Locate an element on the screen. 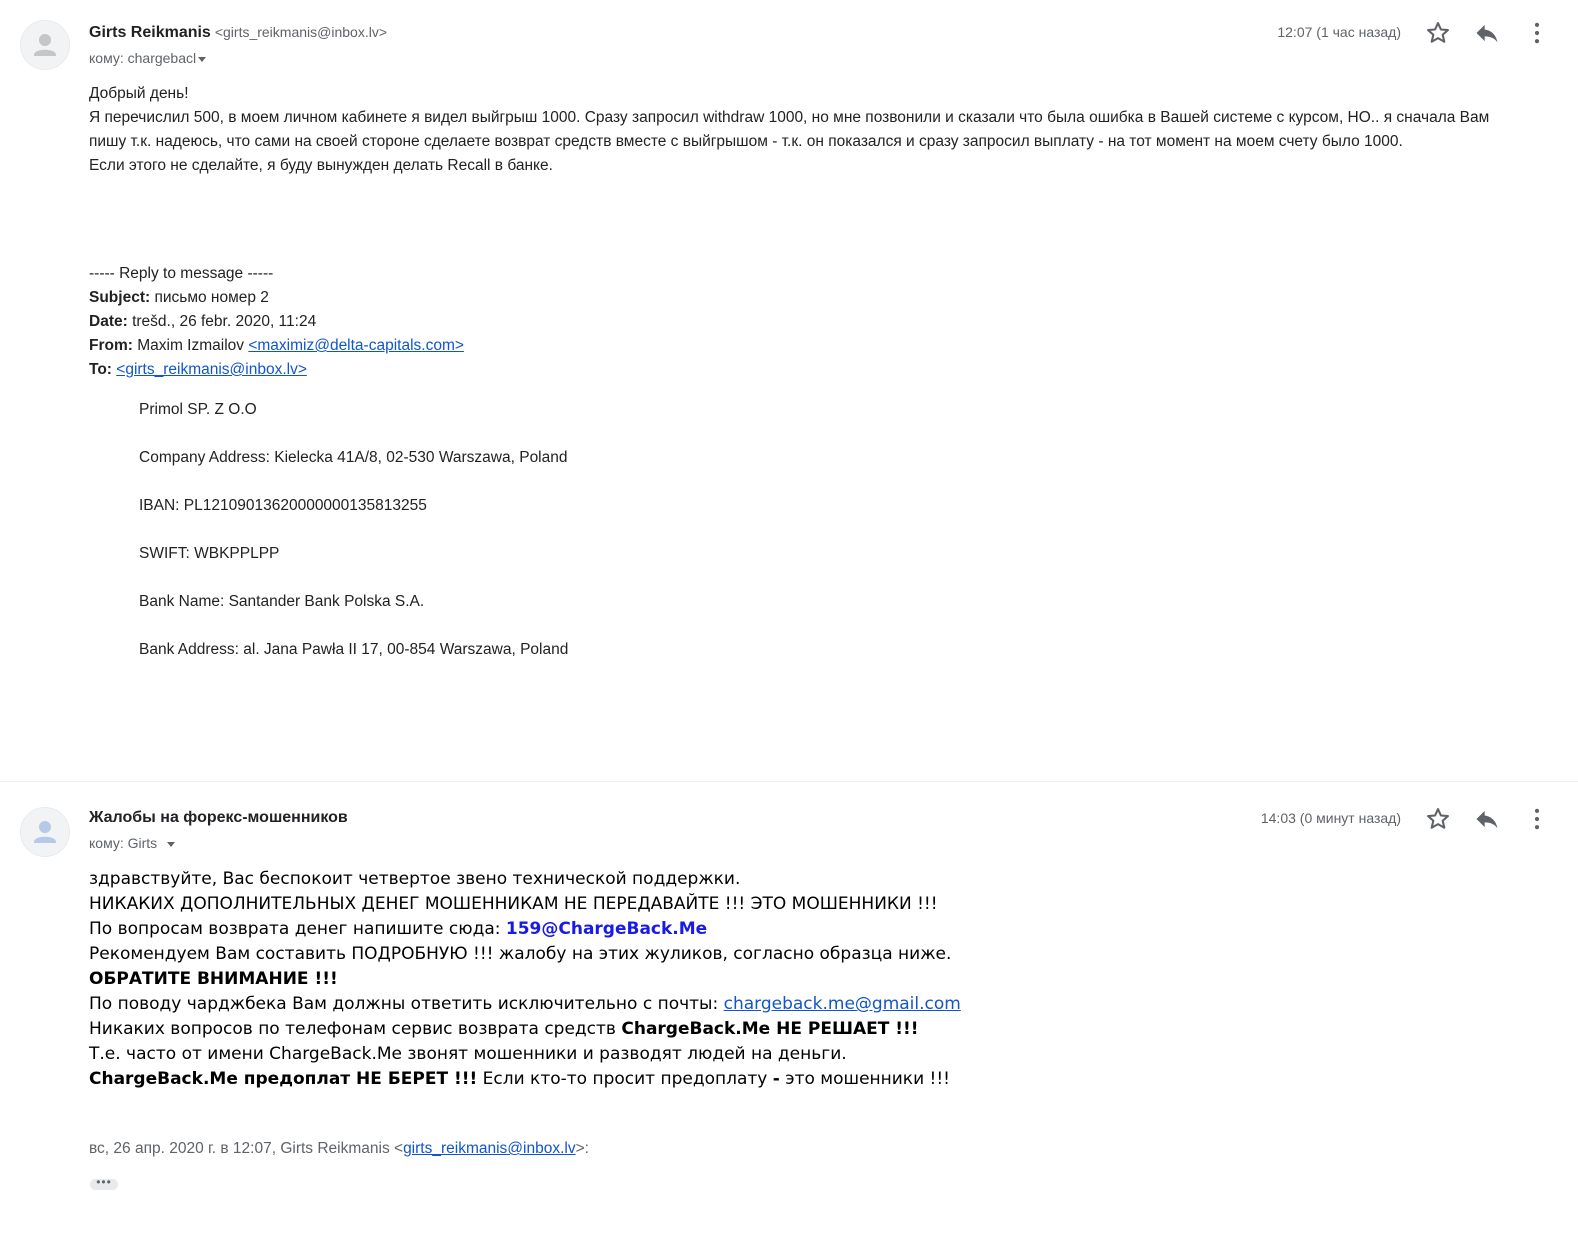 The width and height of the screenshot is (1578, 1236). body-line: ОБРАТИТЕ ВНИМАНИЕ !!! is located at coordinates (589, 979).